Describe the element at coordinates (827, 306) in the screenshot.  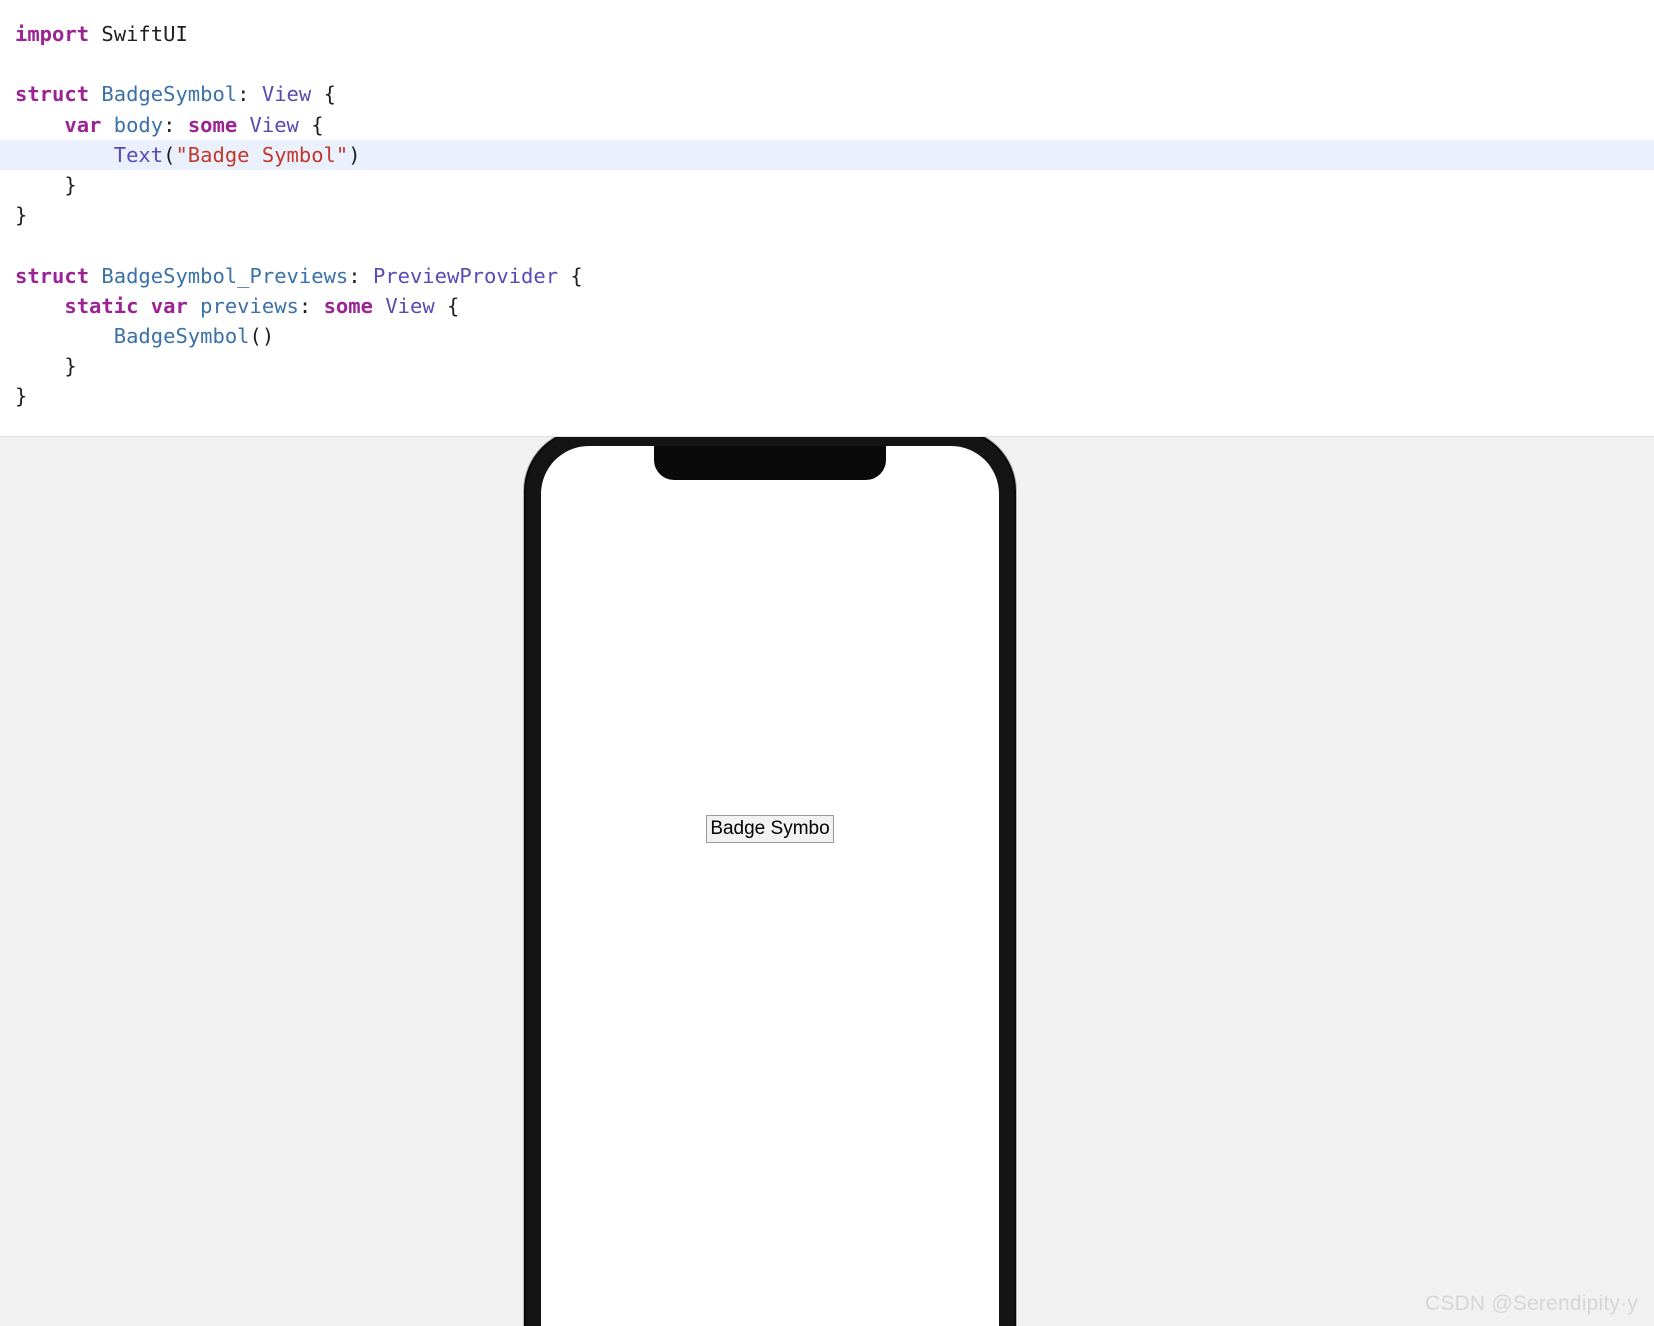
I see `code-line: static var previews: some View {` at that location.